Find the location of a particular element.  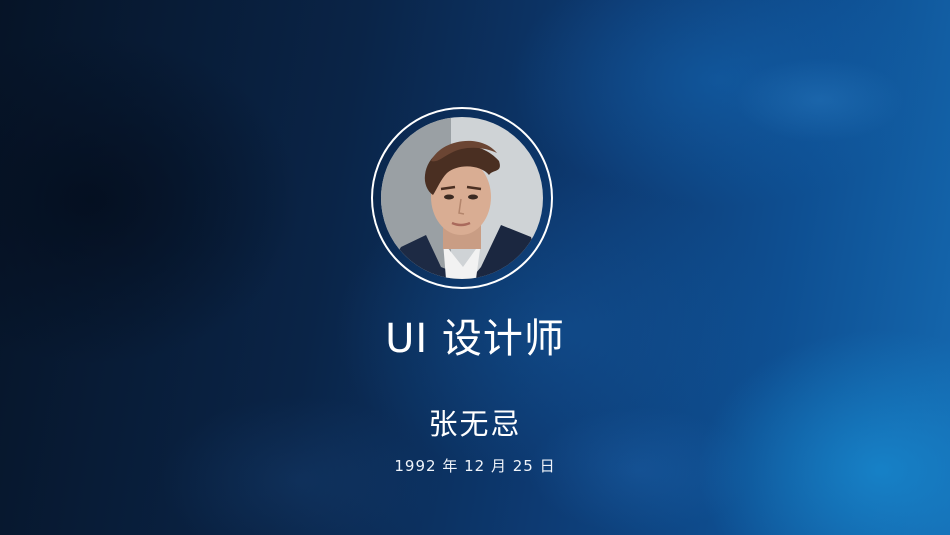

avatar is located at coordinates (462, 198).